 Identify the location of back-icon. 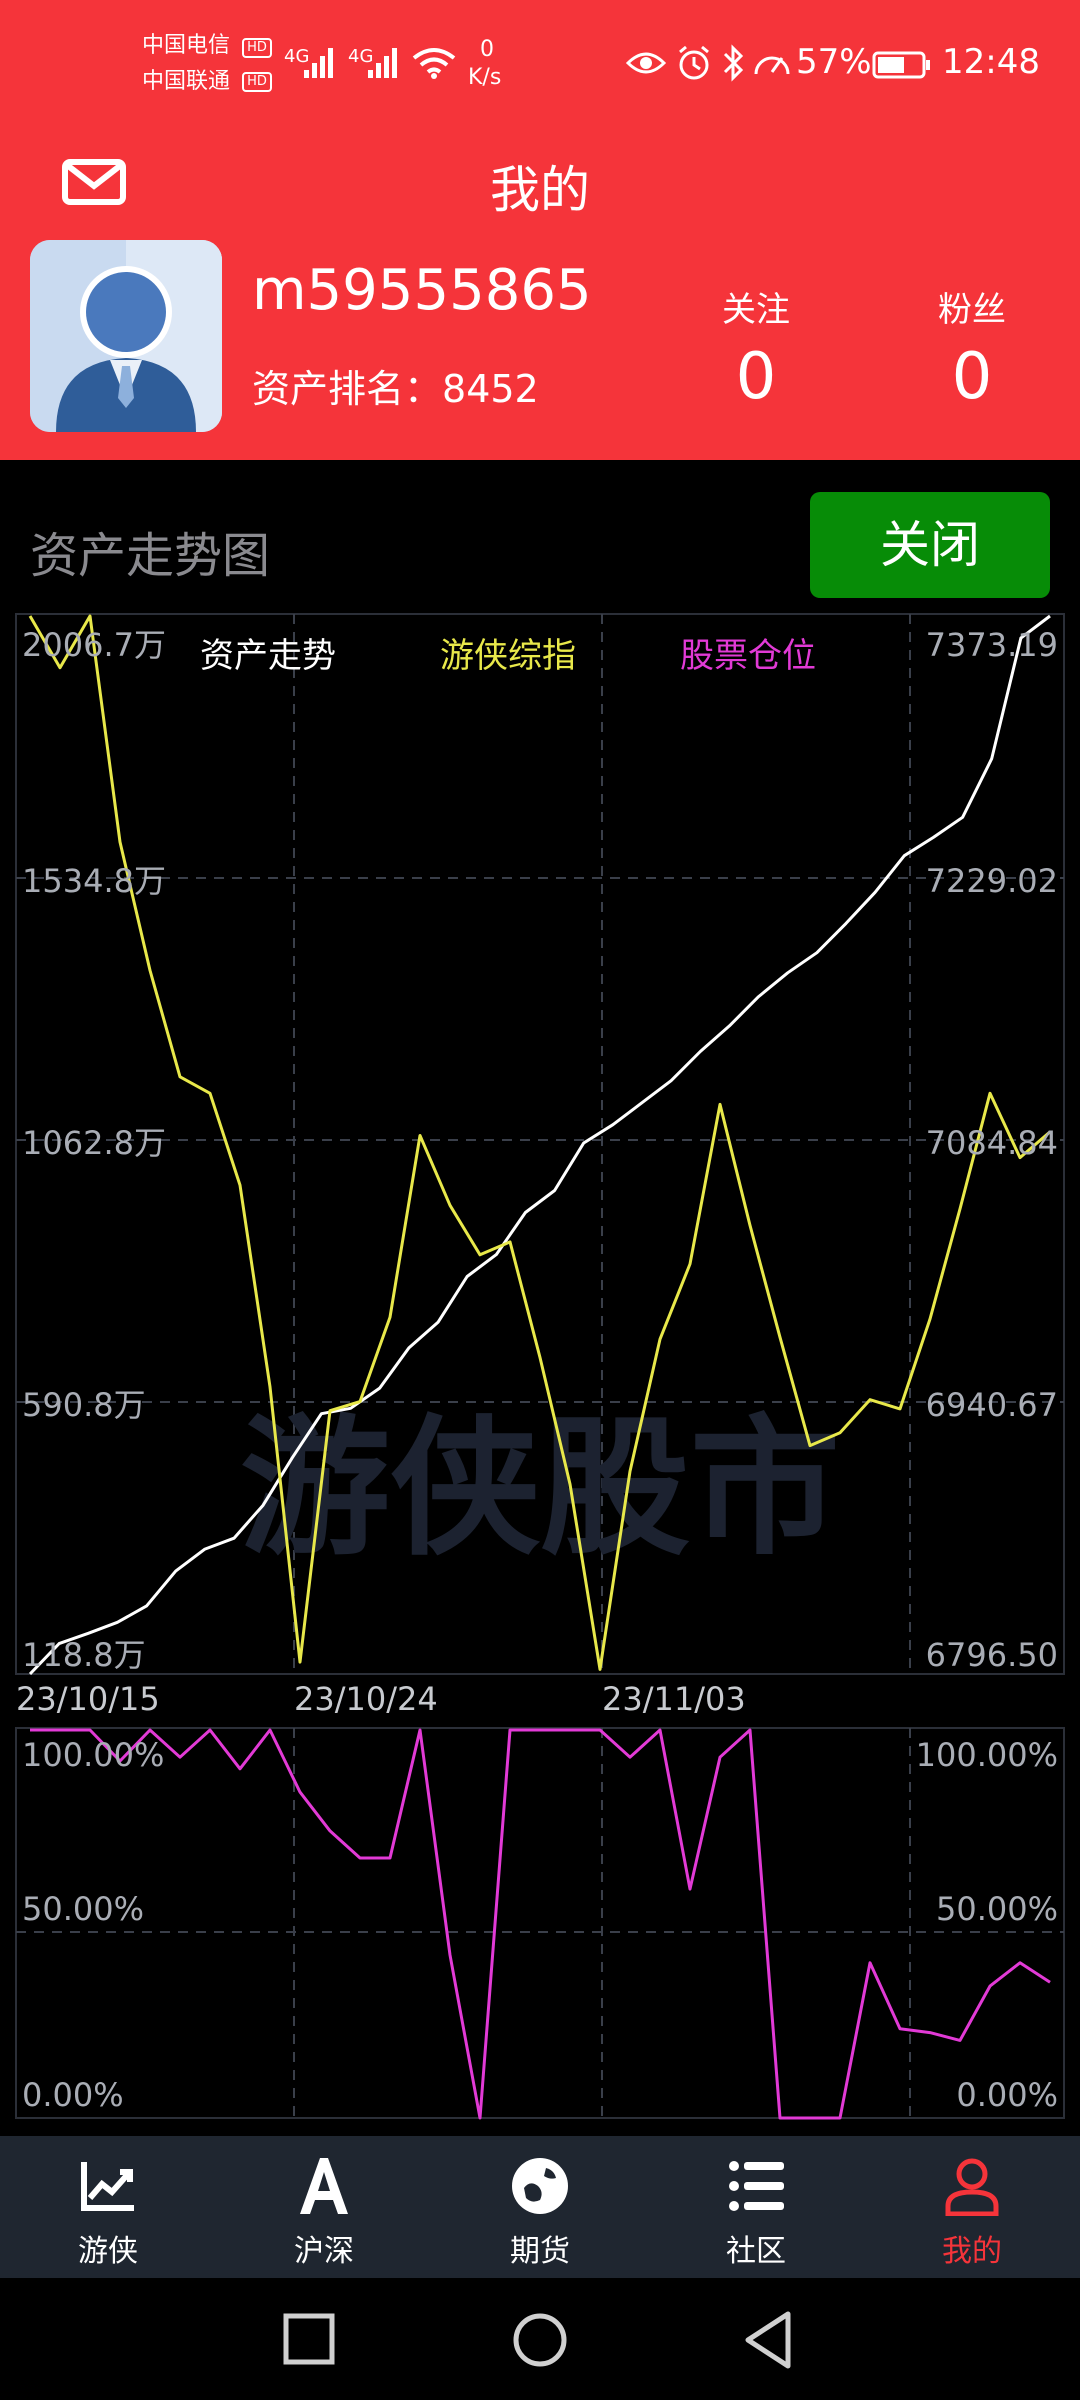
(770, 2340).